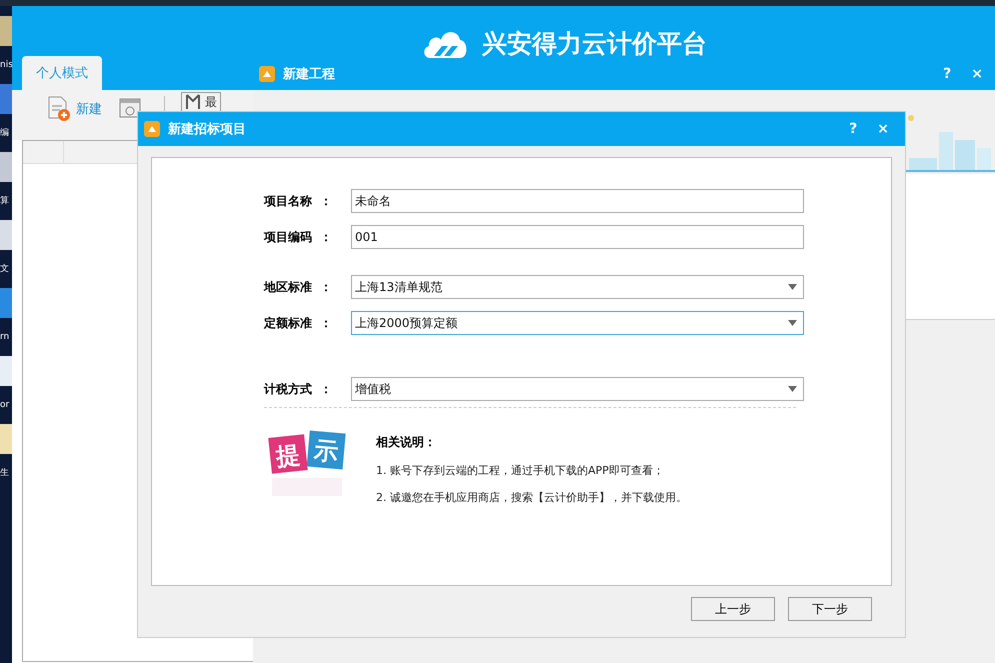  Describe the element at coordinates (577, 287) in the screenshot. I see `dropdown: 上海13清单规范` at that location.